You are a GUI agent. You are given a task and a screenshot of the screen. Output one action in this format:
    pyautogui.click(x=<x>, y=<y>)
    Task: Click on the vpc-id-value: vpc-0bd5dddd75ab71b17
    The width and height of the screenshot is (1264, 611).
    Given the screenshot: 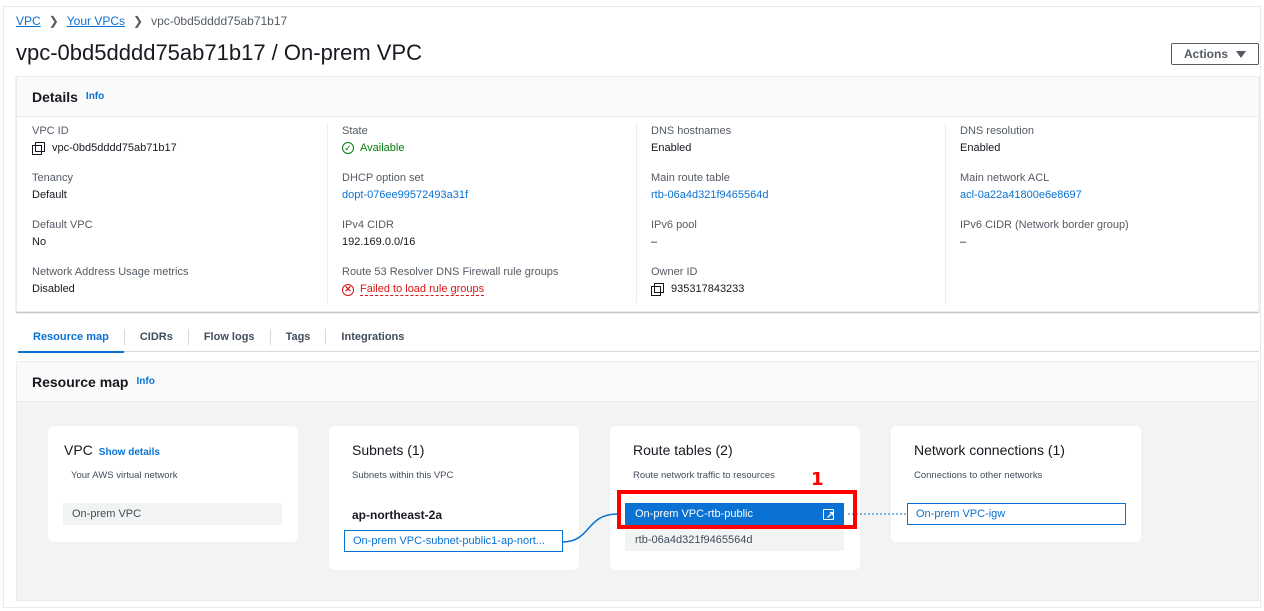 What is the action you would take?
    pyautogui.click(x=114, y=148)
    